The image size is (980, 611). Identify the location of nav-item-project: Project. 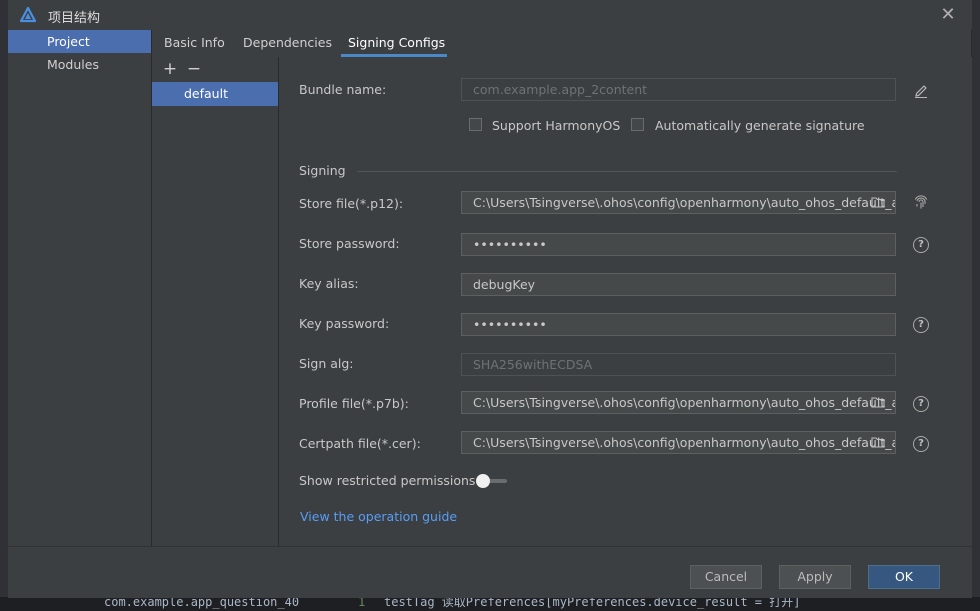
(79, 41).